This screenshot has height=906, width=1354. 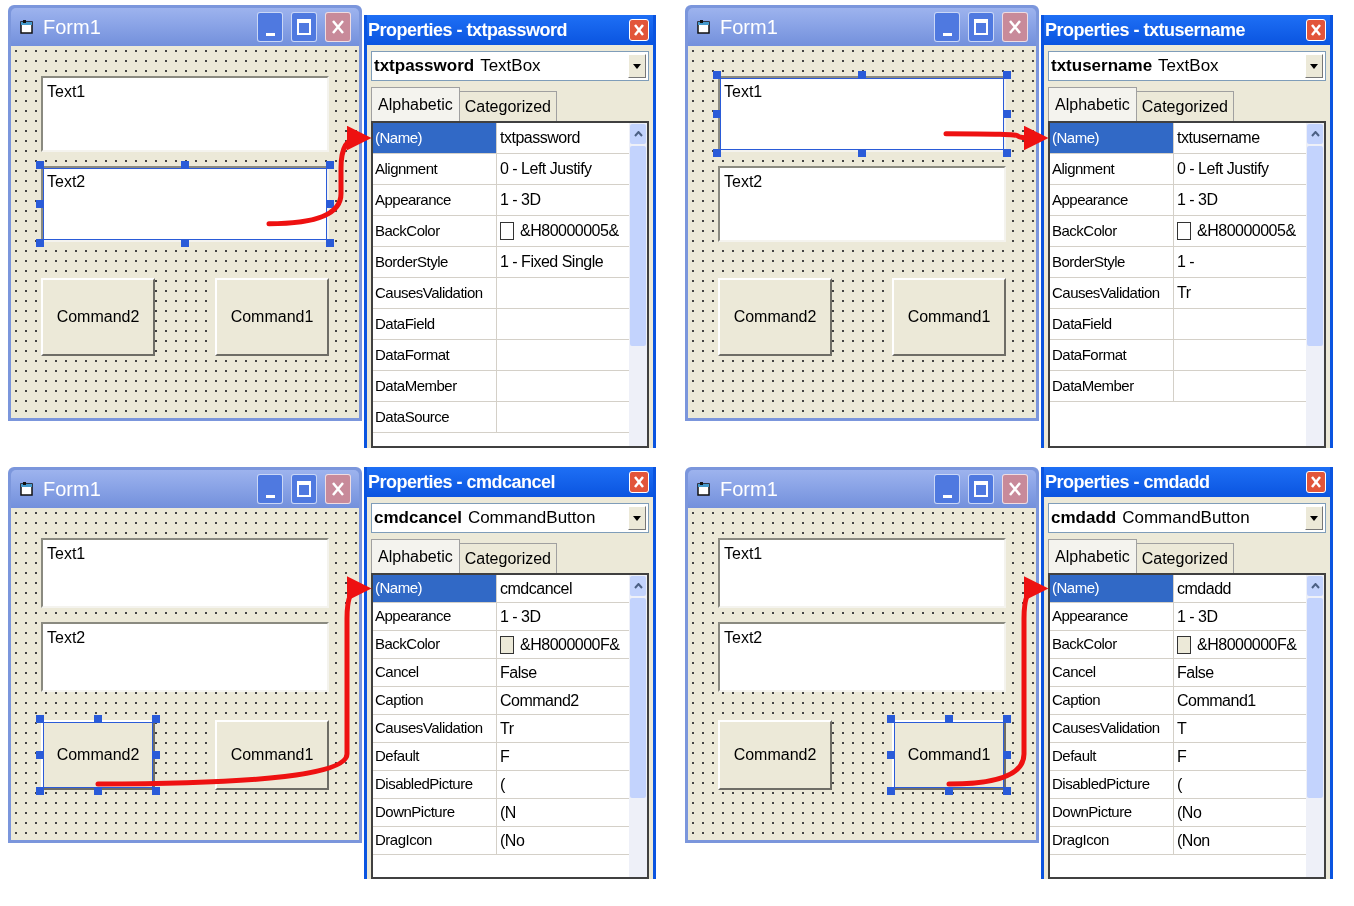 I want to click on property-value: Command2, so click(x=539, y=700).